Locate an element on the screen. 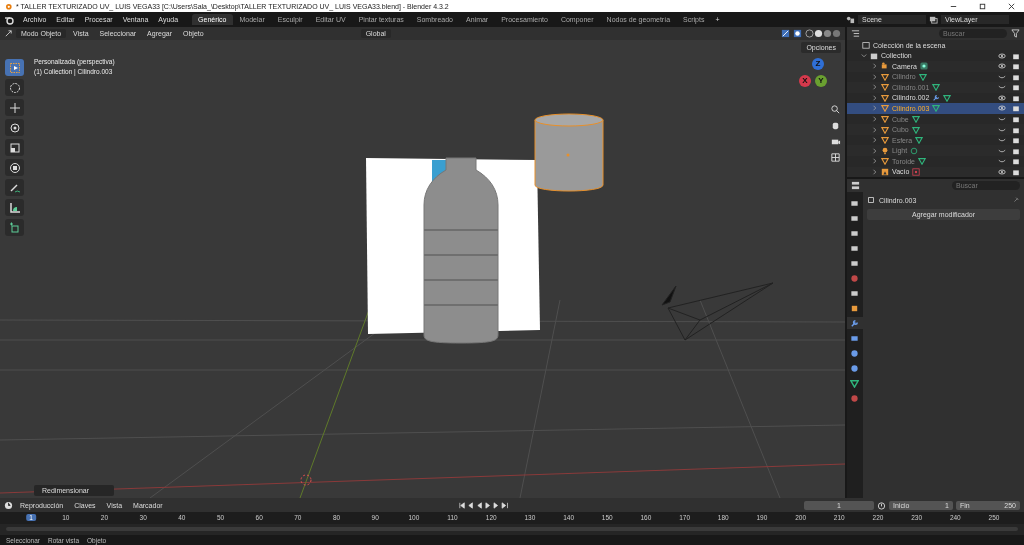 The width and height of the screenshot is (1024, 545). bulb-icon is located at coordinates (885, 150).